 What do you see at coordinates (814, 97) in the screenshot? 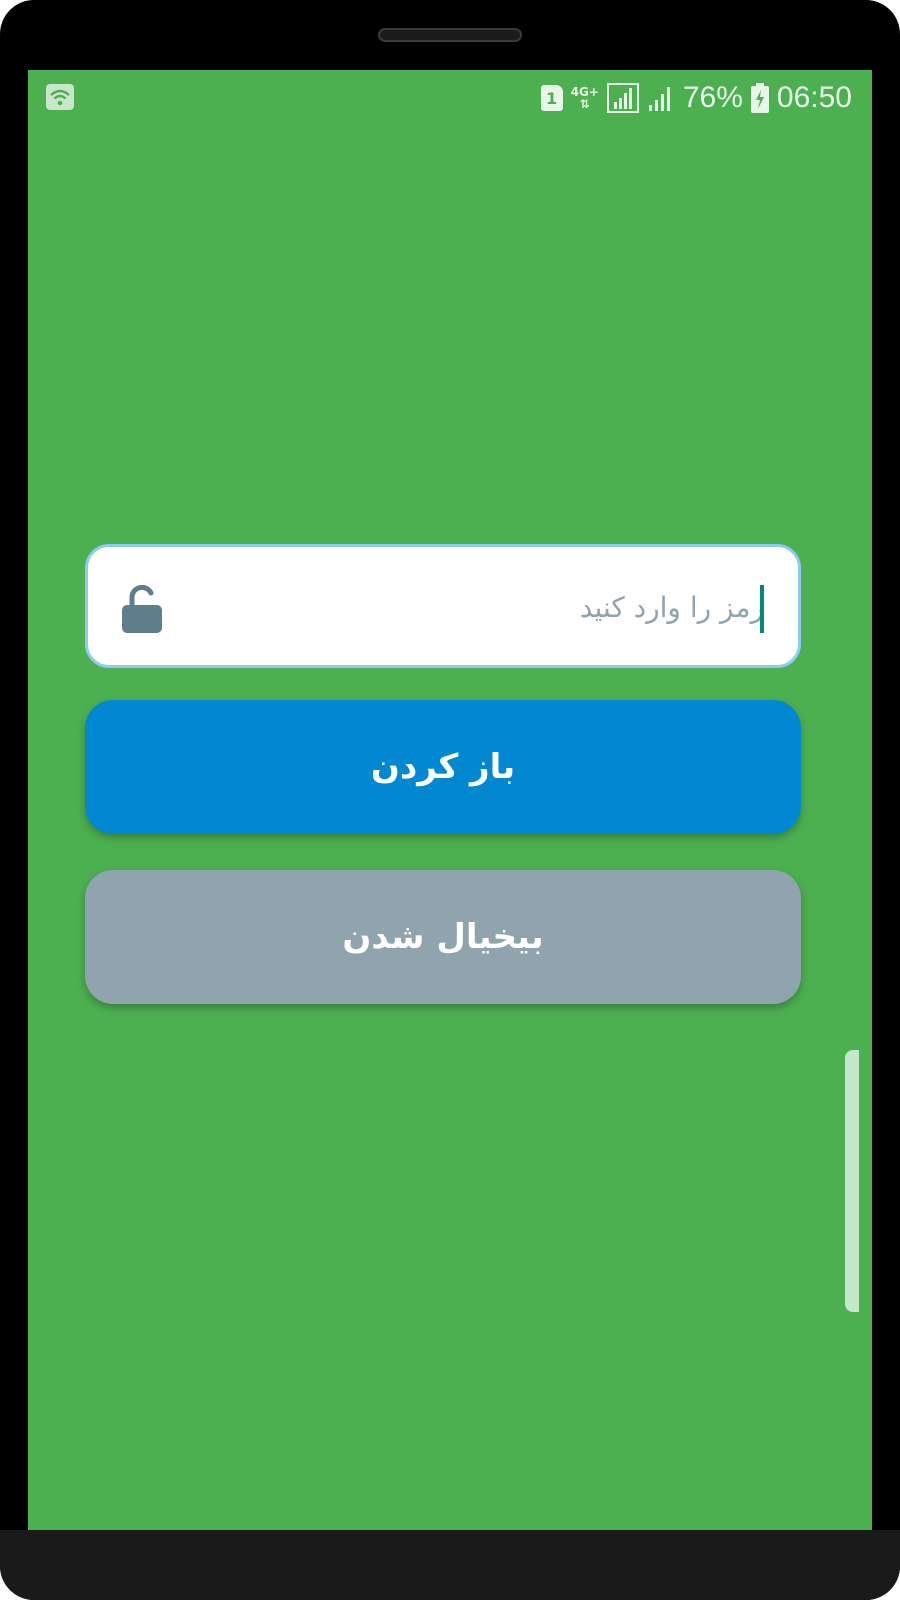
I see `clock: 06:50` at bounding box center [814, 97].